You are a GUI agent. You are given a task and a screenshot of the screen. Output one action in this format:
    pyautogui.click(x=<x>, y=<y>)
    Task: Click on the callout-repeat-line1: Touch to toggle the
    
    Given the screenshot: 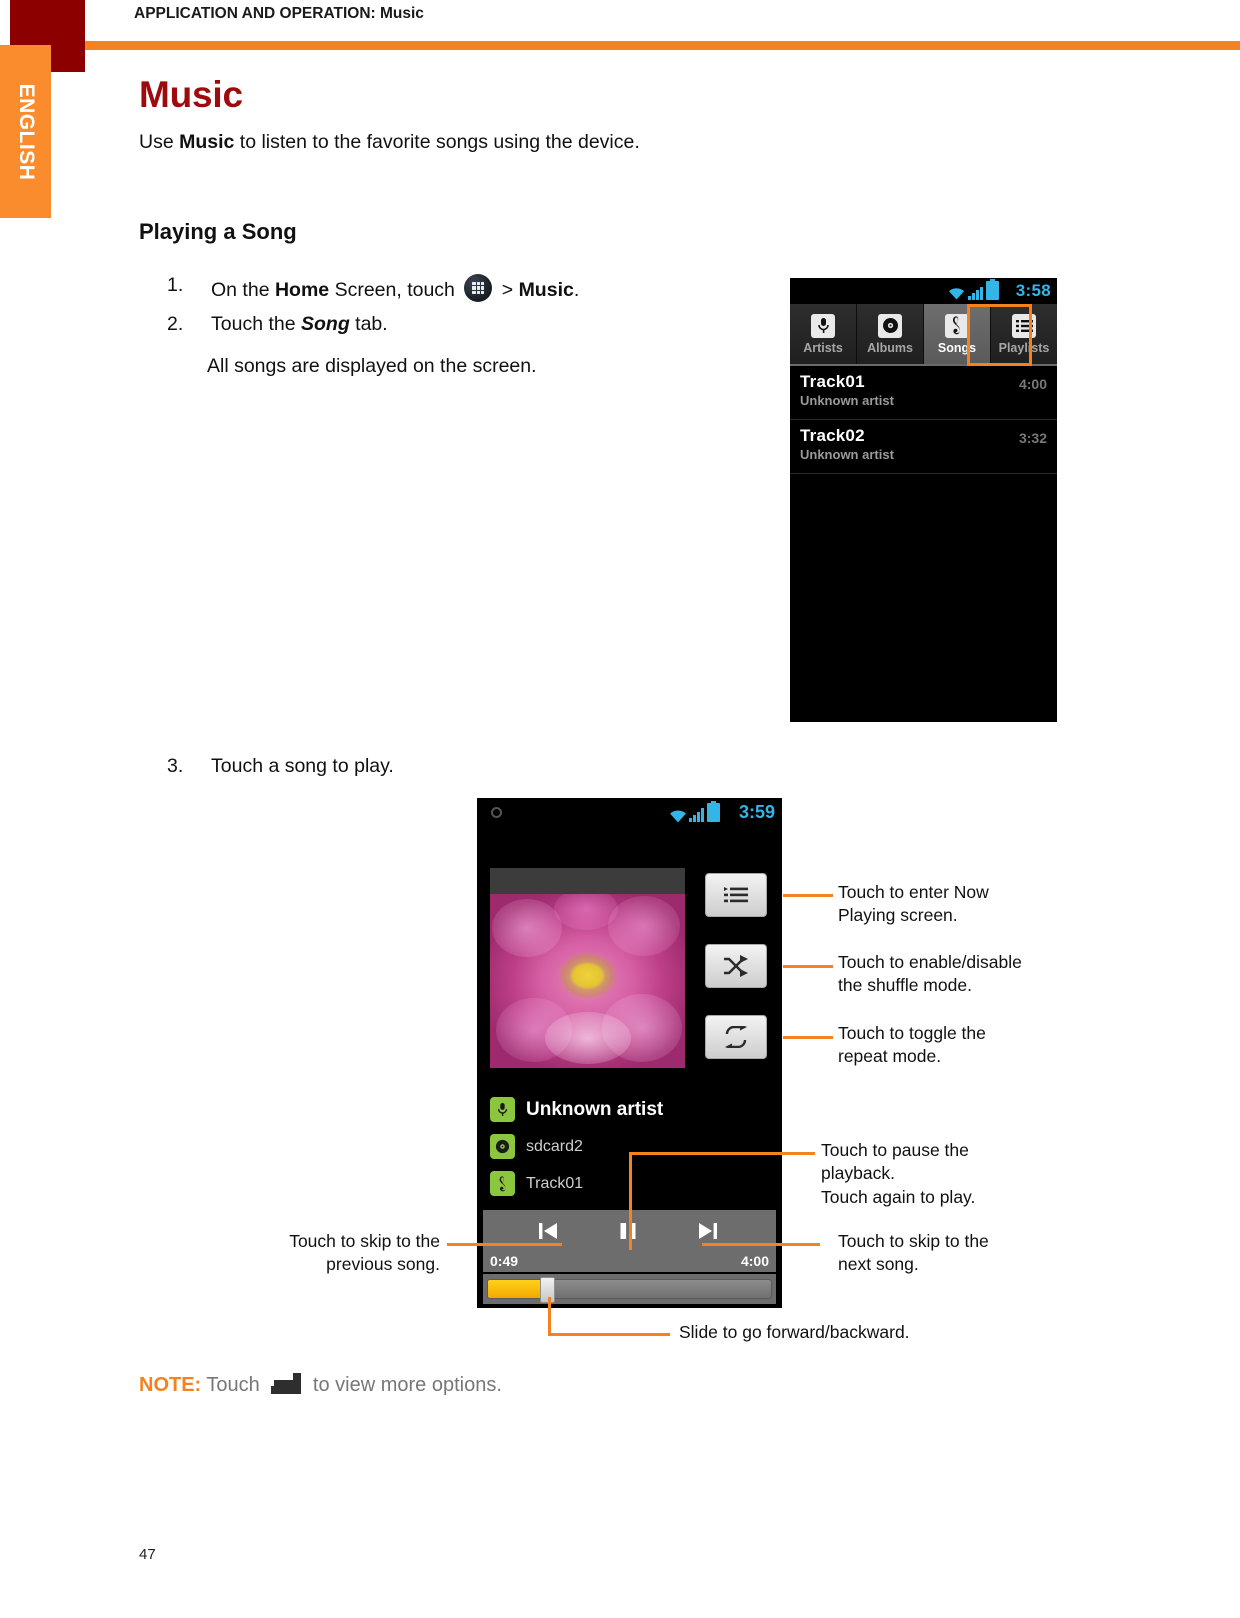 What is the action you would take?
    pyautogui.click(x=912, y=1033)
    